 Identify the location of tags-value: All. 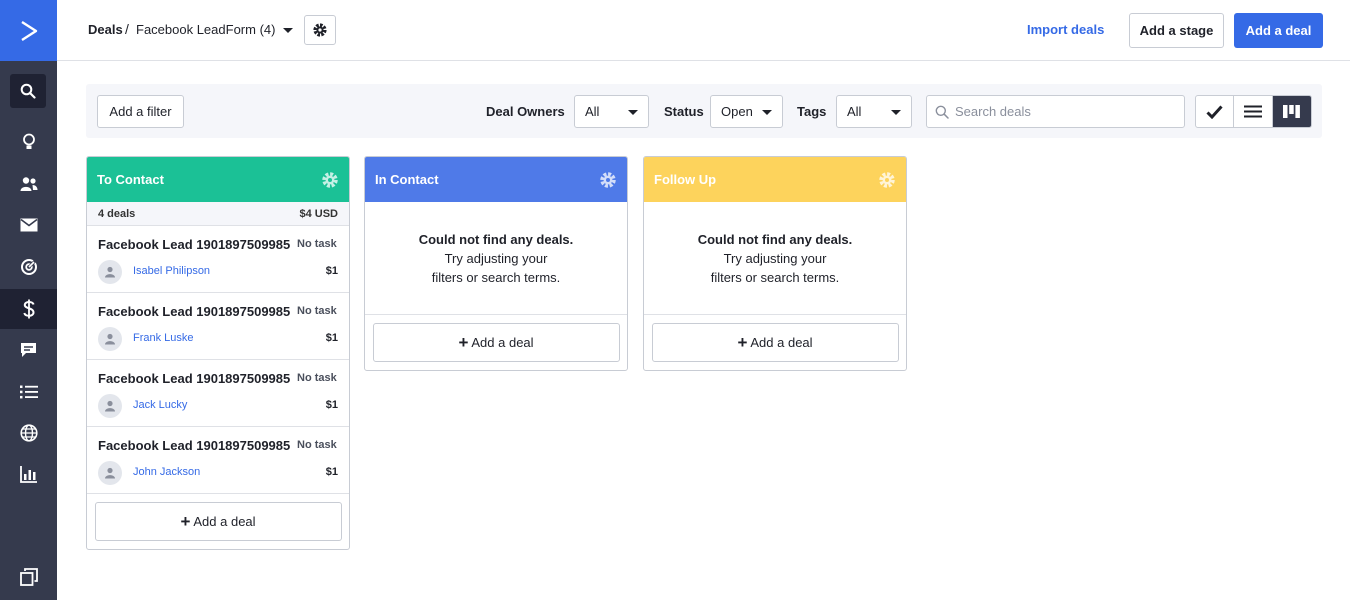
(854, 111).